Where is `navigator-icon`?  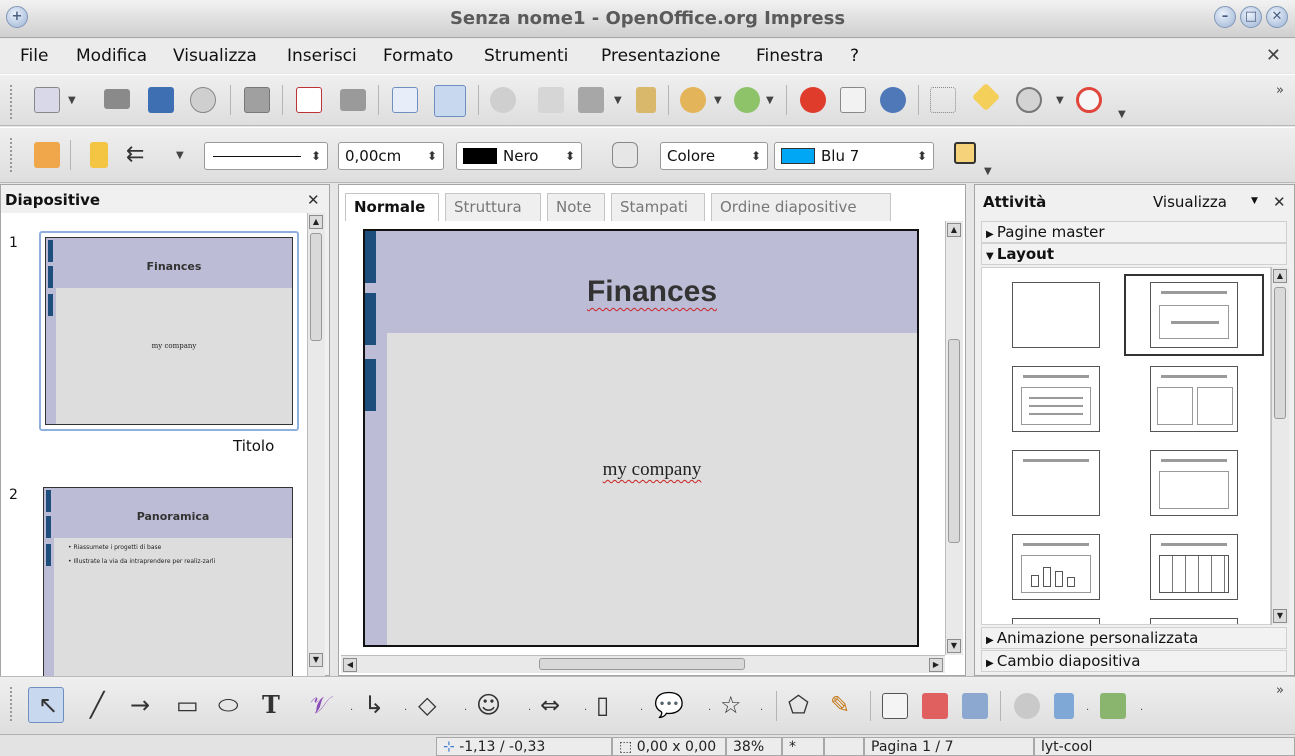
navigator-icon is located at coordinates (893, 100).